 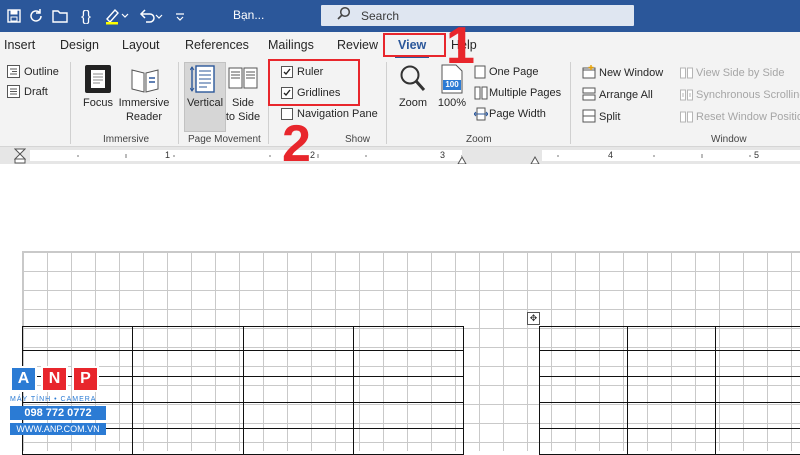 What do you see at coordinates (58, 413) in the screenshot?
I see `watermark-phone: 098 772 0772` at bounding box center [58, 413].